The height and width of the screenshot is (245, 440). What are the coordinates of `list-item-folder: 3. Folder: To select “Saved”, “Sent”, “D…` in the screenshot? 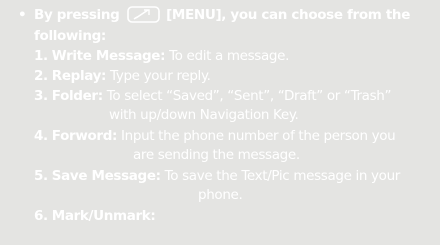 It's located at (212, 96).